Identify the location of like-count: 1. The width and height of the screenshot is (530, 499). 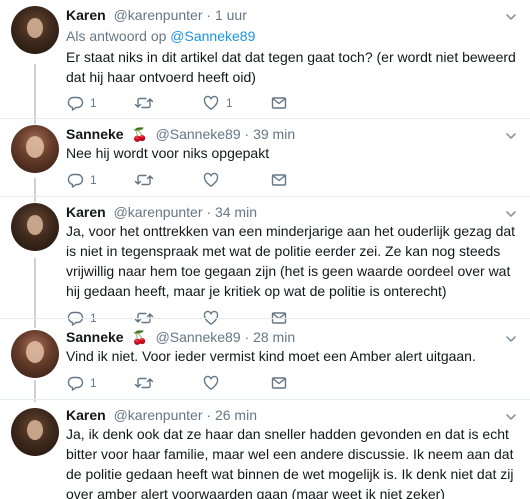
(229, 103).